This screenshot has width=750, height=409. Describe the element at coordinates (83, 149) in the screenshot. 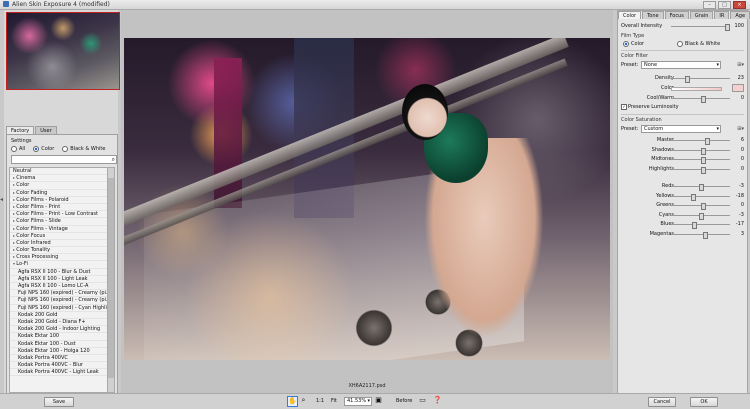

I see `filter-bw-radio: Black & White` at that location.